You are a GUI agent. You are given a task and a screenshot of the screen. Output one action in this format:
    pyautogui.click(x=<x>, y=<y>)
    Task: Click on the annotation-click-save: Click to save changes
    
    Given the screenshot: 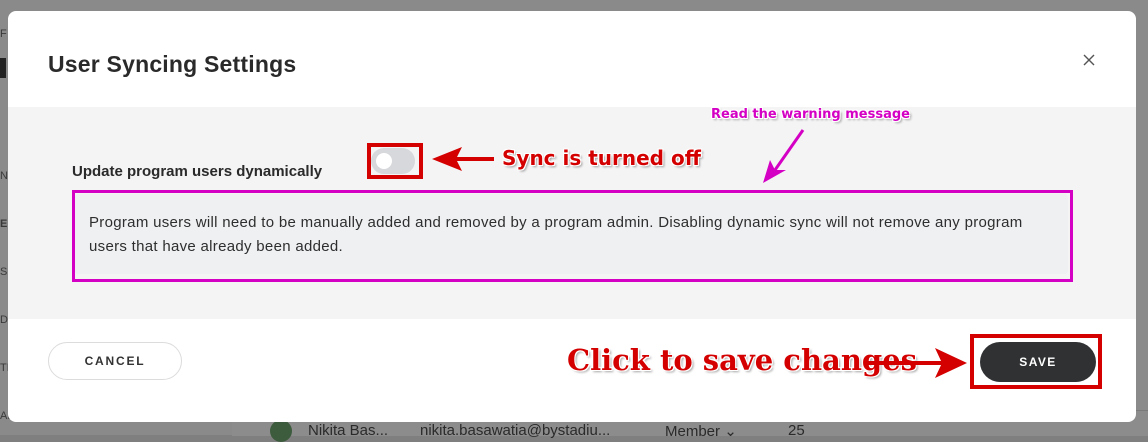 What is the action you would take?
    pyautogui.click(x=742, y=360)
    